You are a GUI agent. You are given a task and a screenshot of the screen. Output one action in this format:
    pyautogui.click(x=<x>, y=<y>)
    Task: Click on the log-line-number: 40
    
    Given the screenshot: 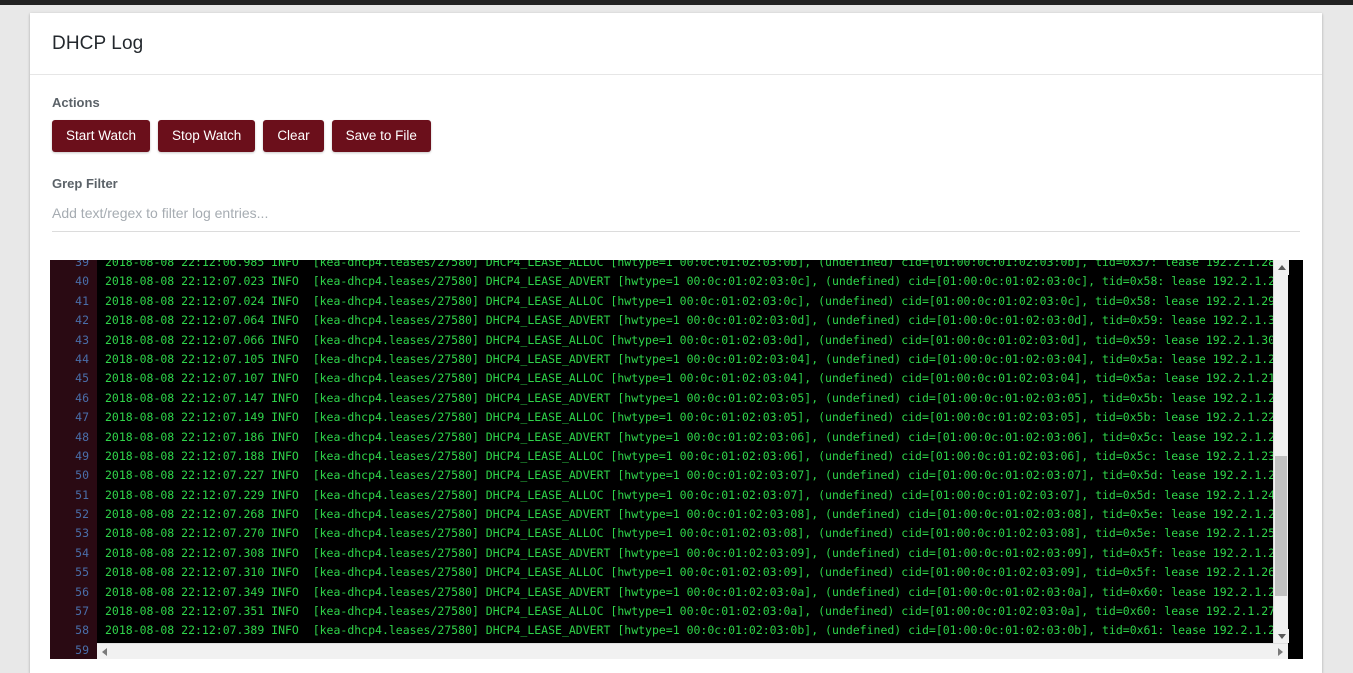 What is the action you would take?
    pyautogui.click(x=73, y=282)
    